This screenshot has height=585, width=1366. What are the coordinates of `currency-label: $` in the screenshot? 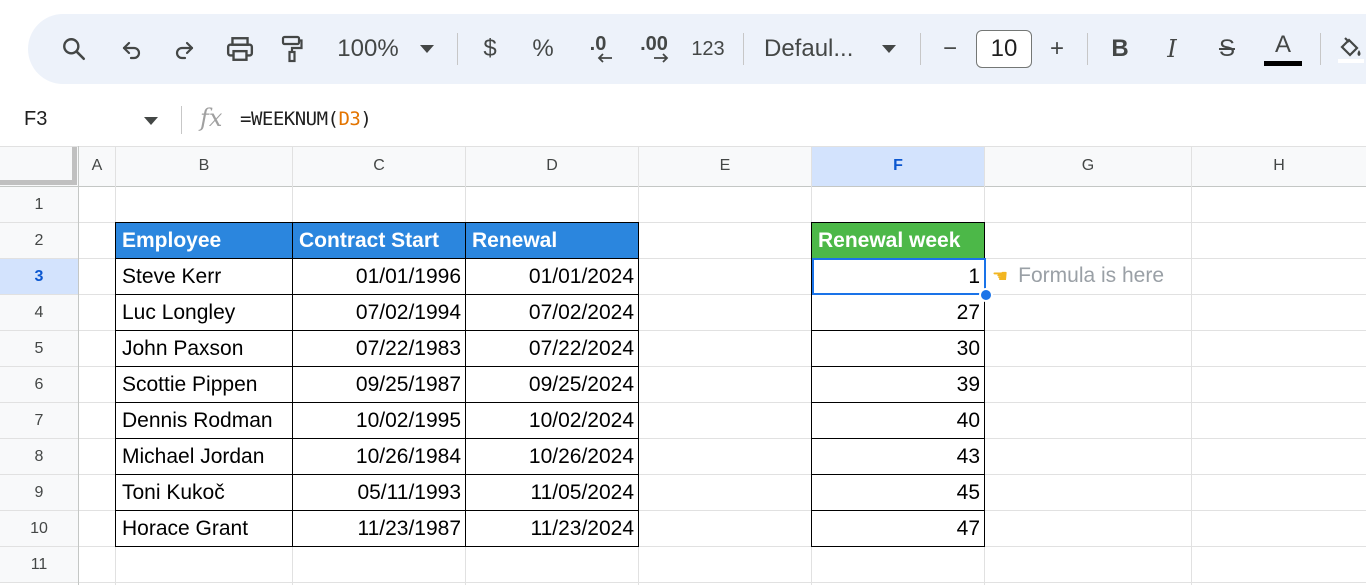 It's located at (490, 48).